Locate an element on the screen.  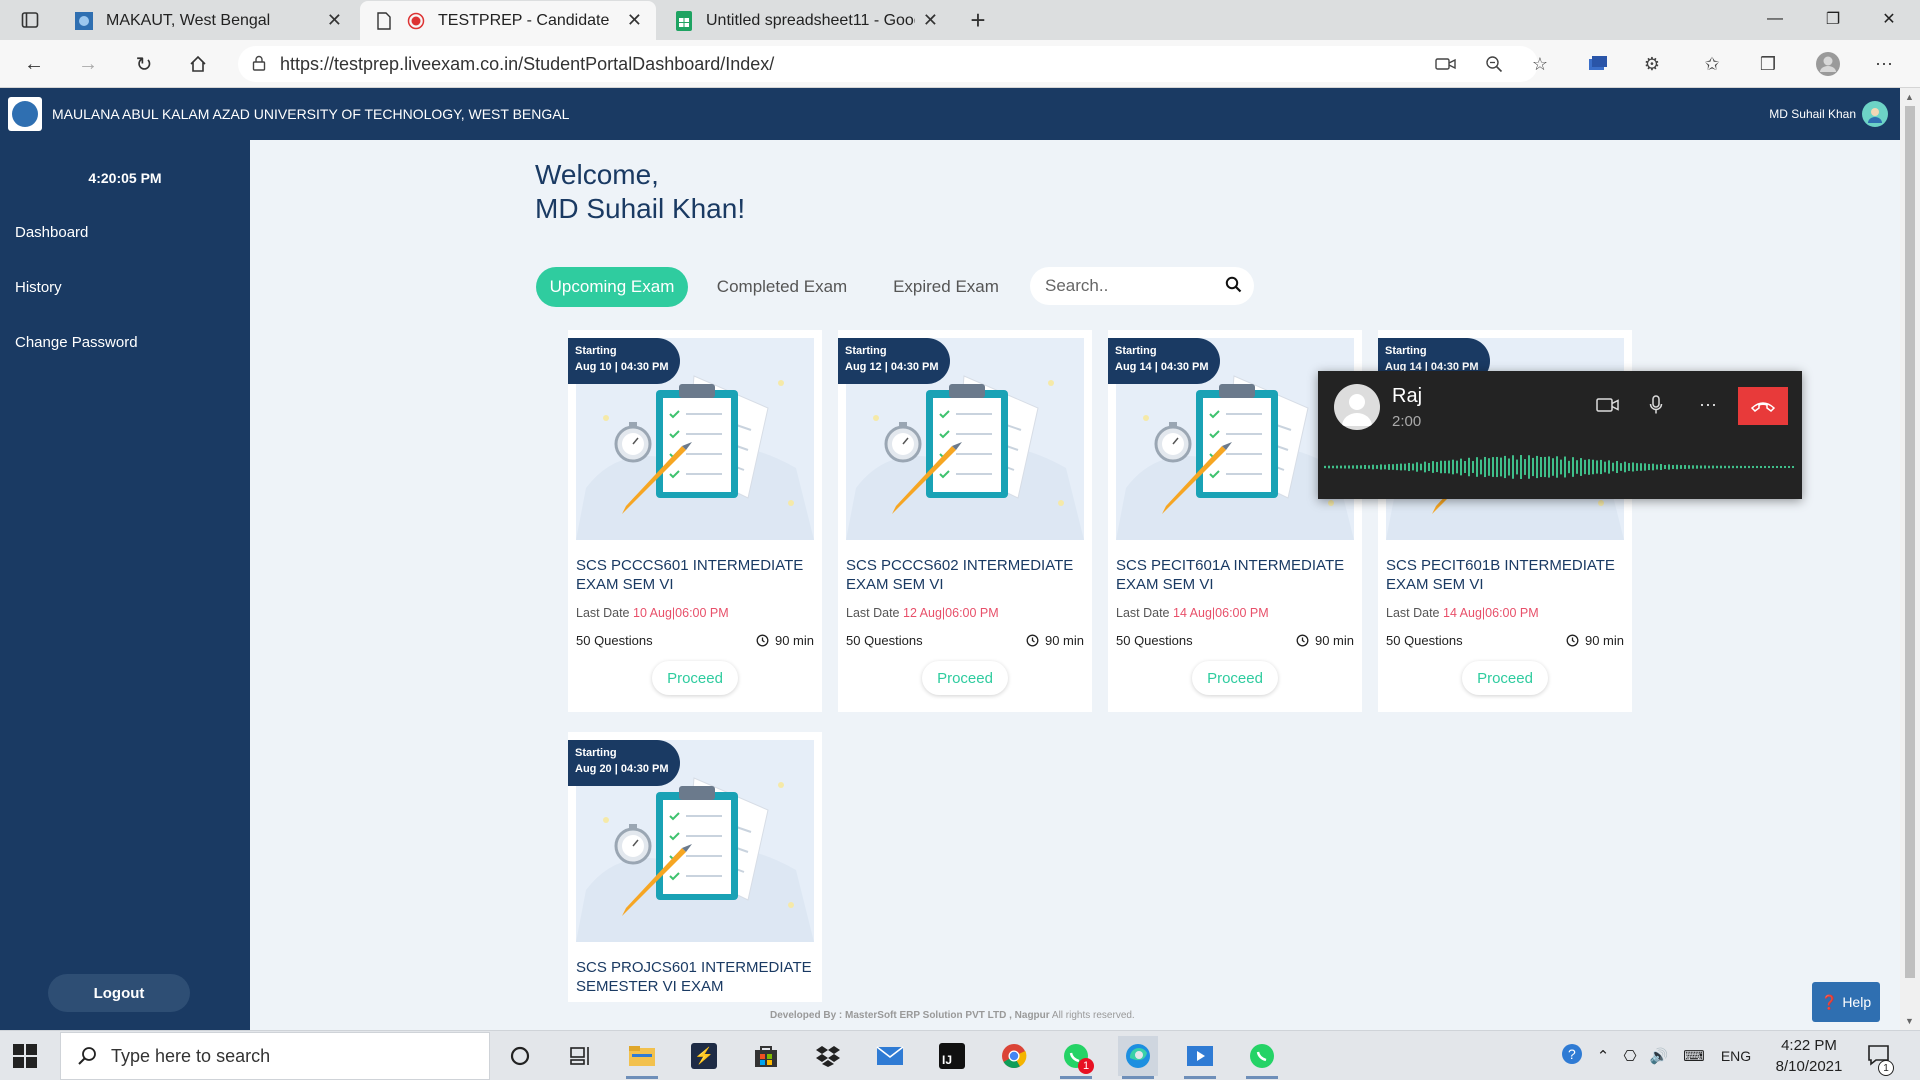
recording-icon is located at coordinates (416, 21).